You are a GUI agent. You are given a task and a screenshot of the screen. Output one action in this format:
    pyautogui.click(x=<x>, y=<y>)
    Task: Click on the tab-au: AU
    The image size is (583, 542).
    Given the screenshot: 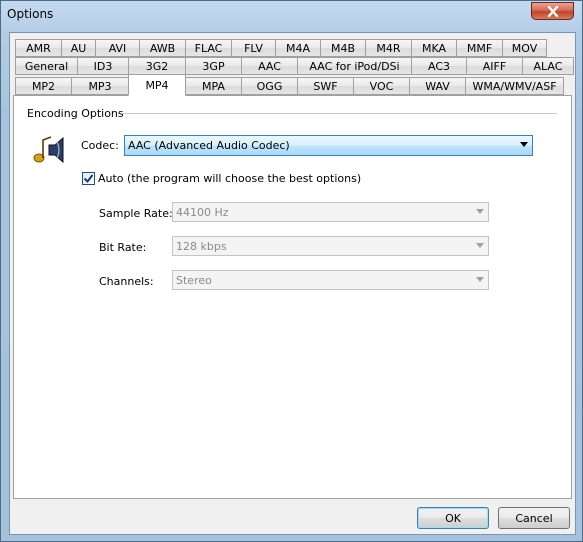 What is the action you would take?
    pyautogui.click(x=78, y=48)
    